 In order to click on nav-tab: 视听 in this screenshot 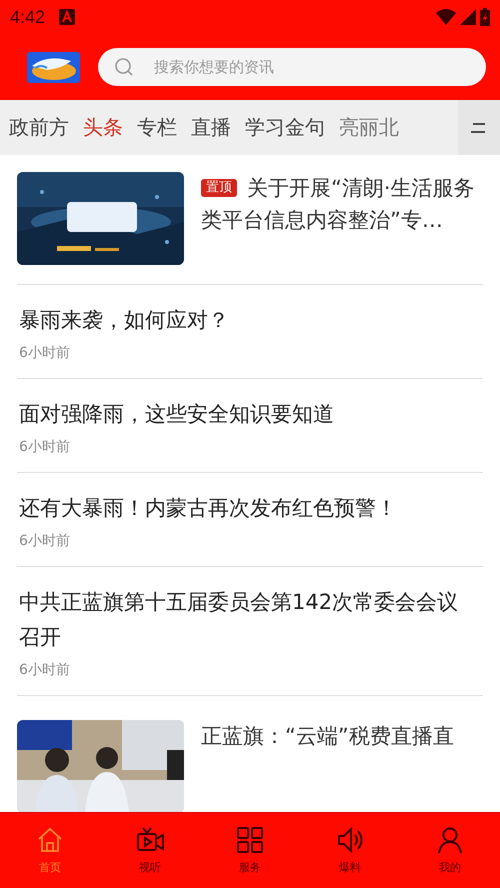, I will do `click(150, 850)`.